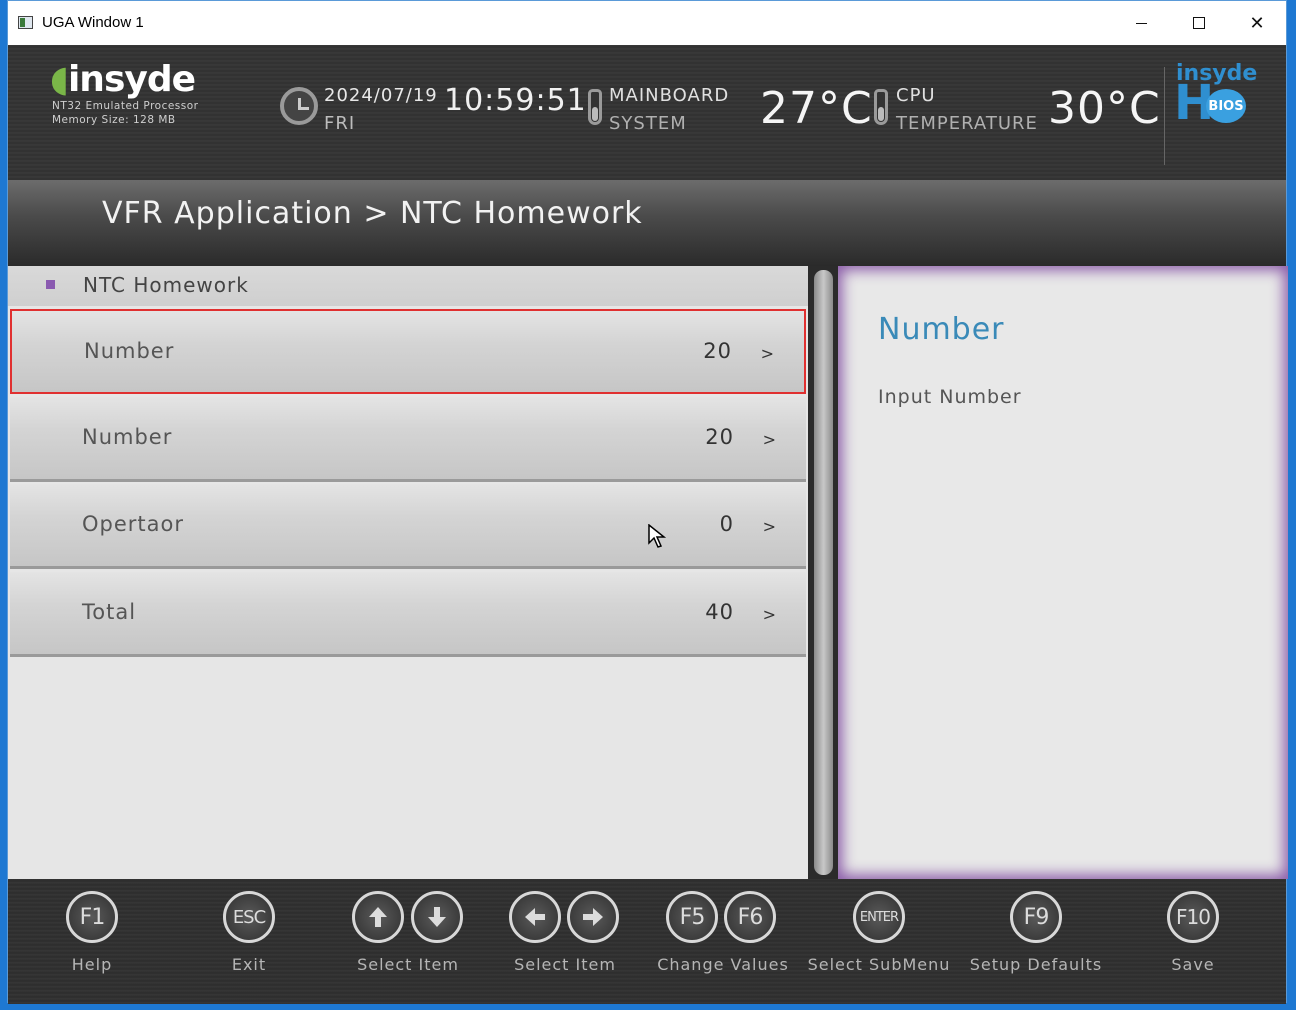  I want to click on day-of-week: FRI, so click(340, 123).